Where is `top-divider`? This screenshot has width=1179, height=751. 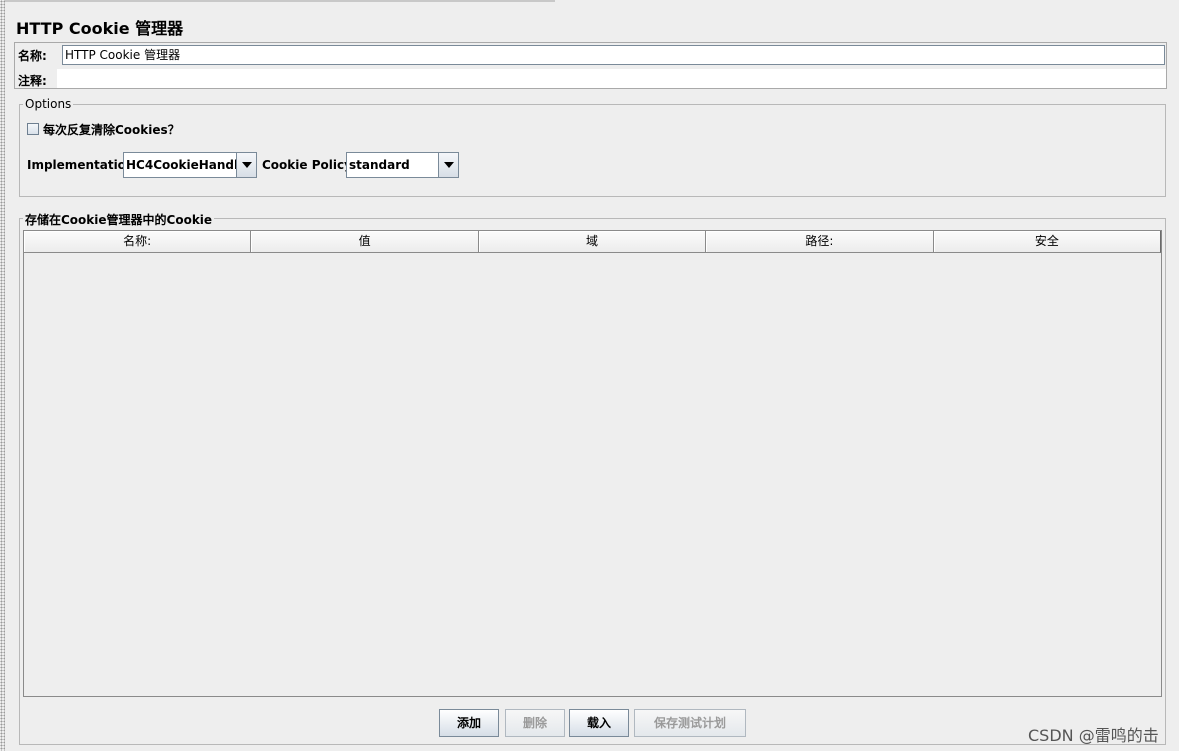
top-divider is located at coordinates (280, 1).